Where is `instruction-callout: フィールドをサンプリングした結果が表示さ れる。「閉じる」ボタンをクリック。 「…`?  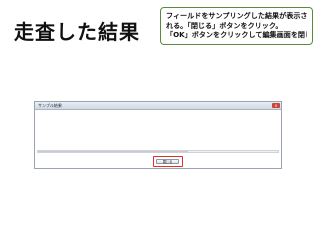
instruction-callout: フィールドをサンプリングした結果が表示さ れる。「閉じる」ボタンをクリック。 「… is located at coordinates (236, 26).